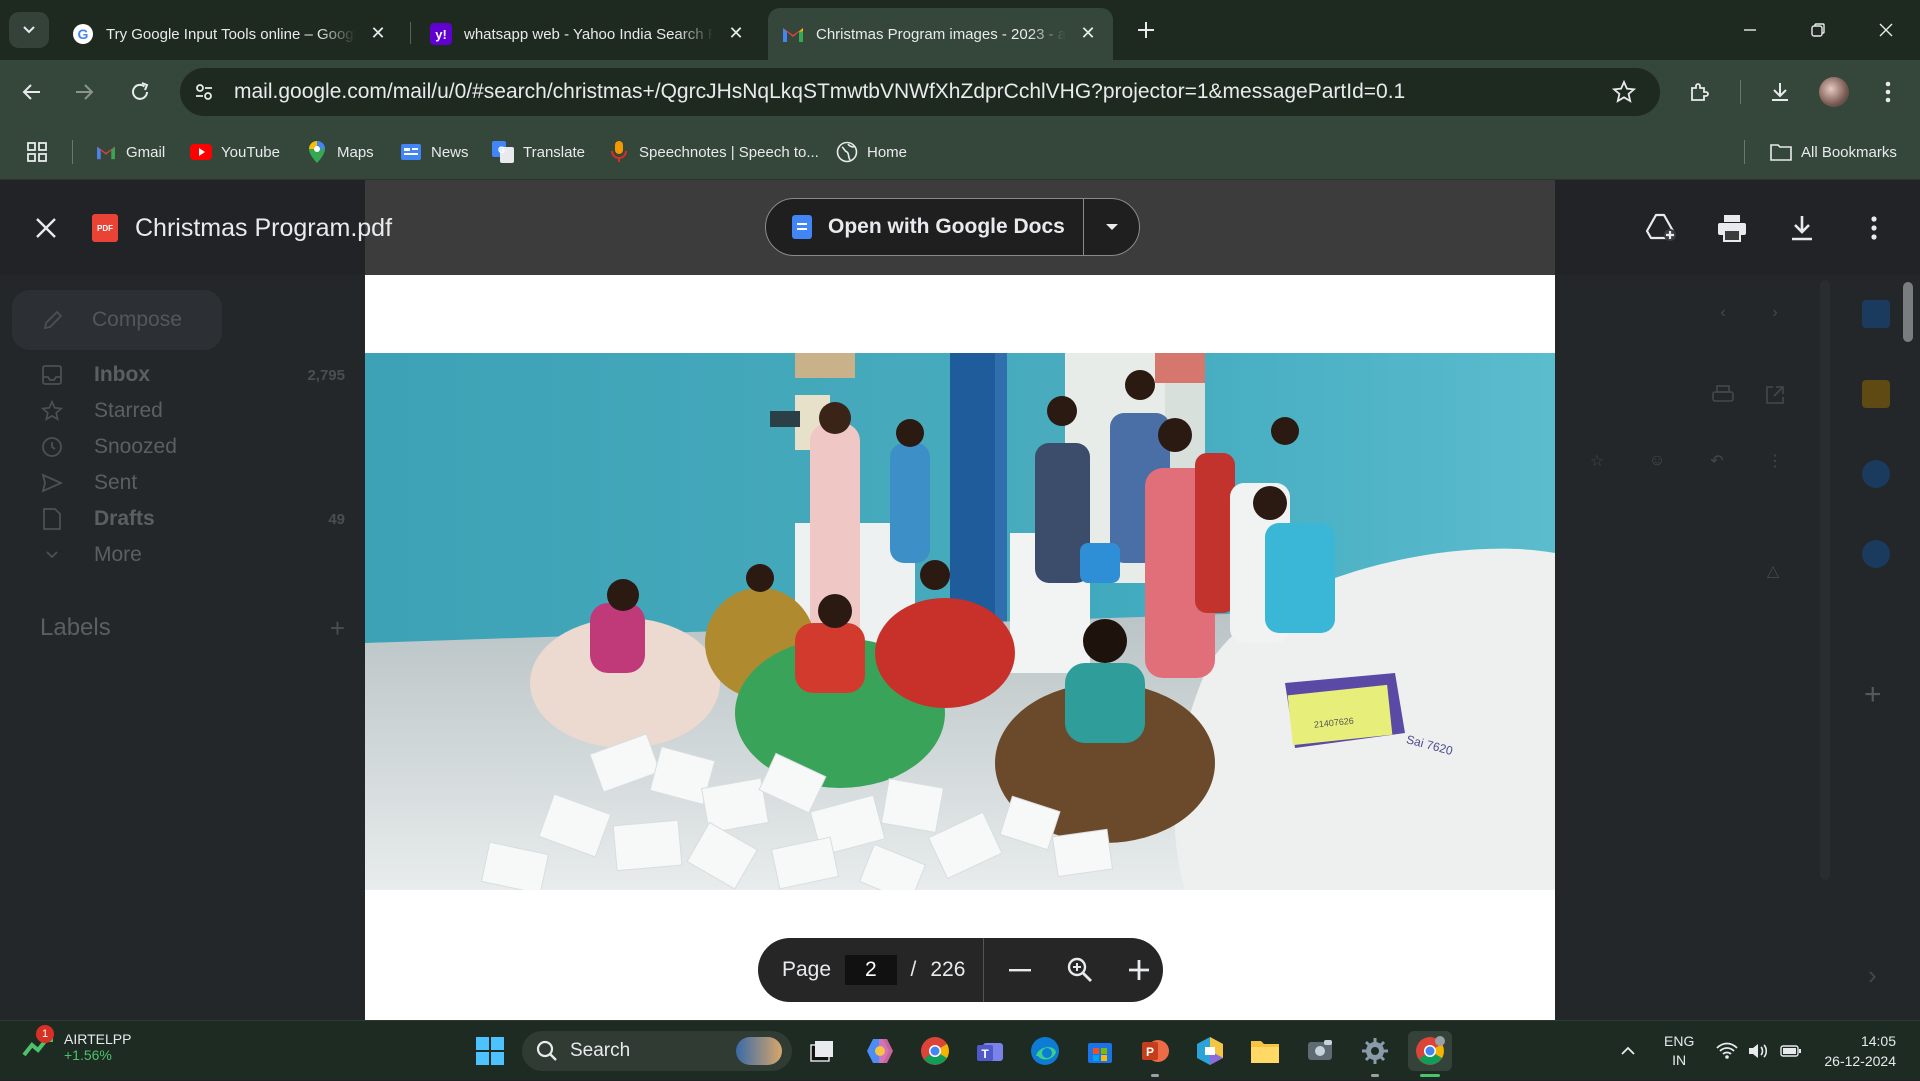 The width and height of the screenshot is (1920, 1081). Describe the element at coordinates (1112, 227) in the screenshot. I see `open-with-dropdown` at that location.